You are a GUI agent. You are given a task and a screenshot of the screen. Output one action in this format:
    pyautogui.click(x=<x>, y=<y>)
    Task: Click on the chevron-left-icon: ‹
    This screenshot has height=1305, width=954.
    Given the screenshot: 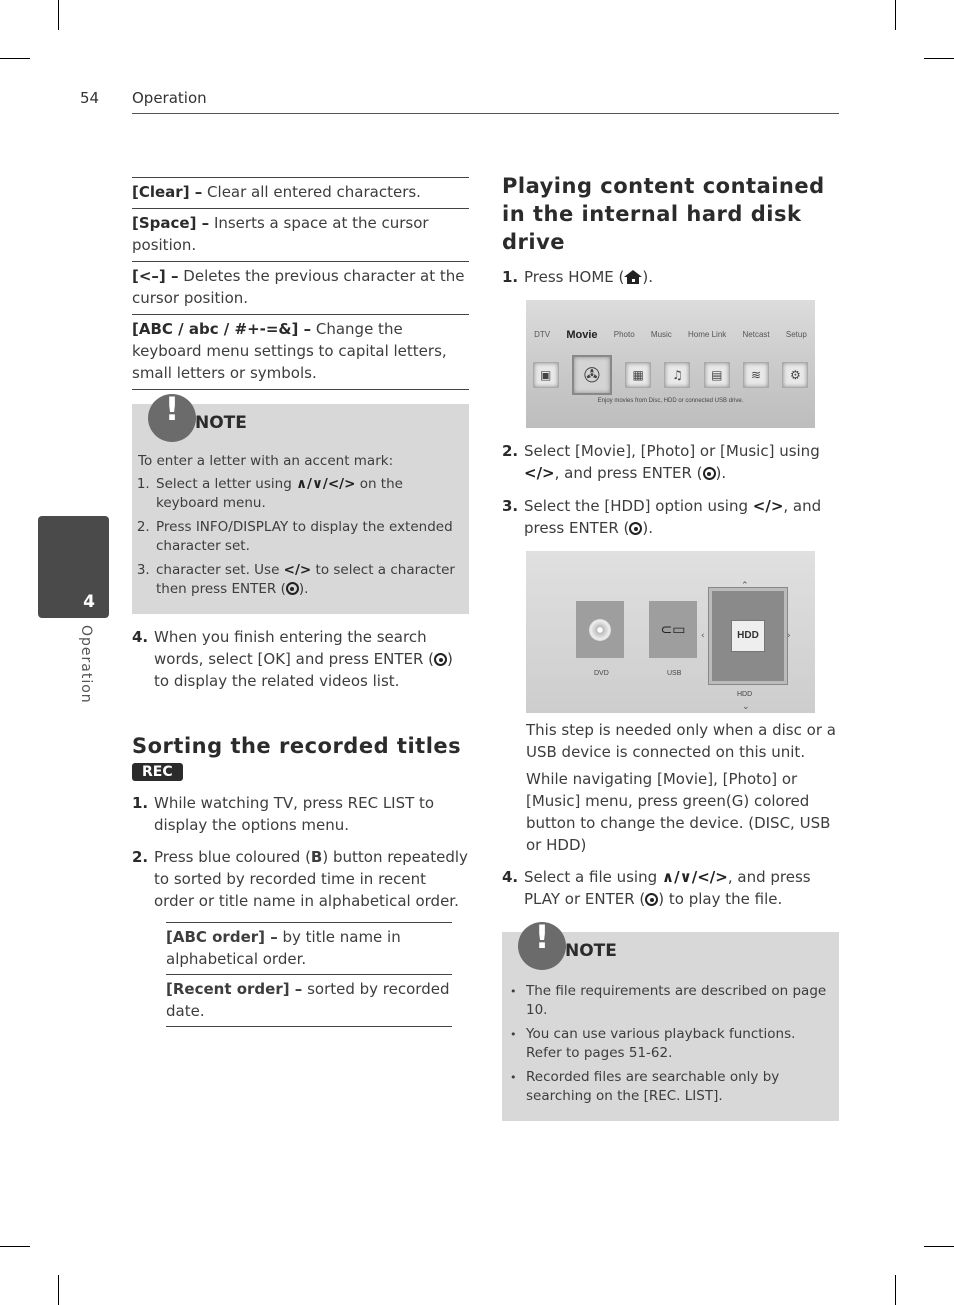 What is the action you would take?
    pyautogui.click(x=703, y=636)
    